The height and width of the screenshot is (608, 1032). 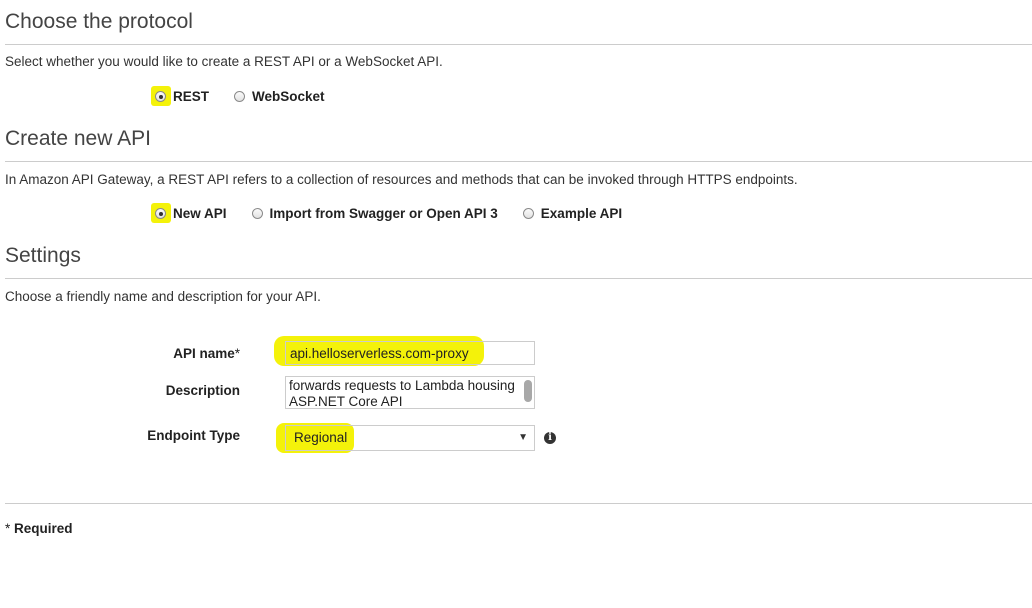 I want to click on protocol-divider, so click(x=518, y=44).